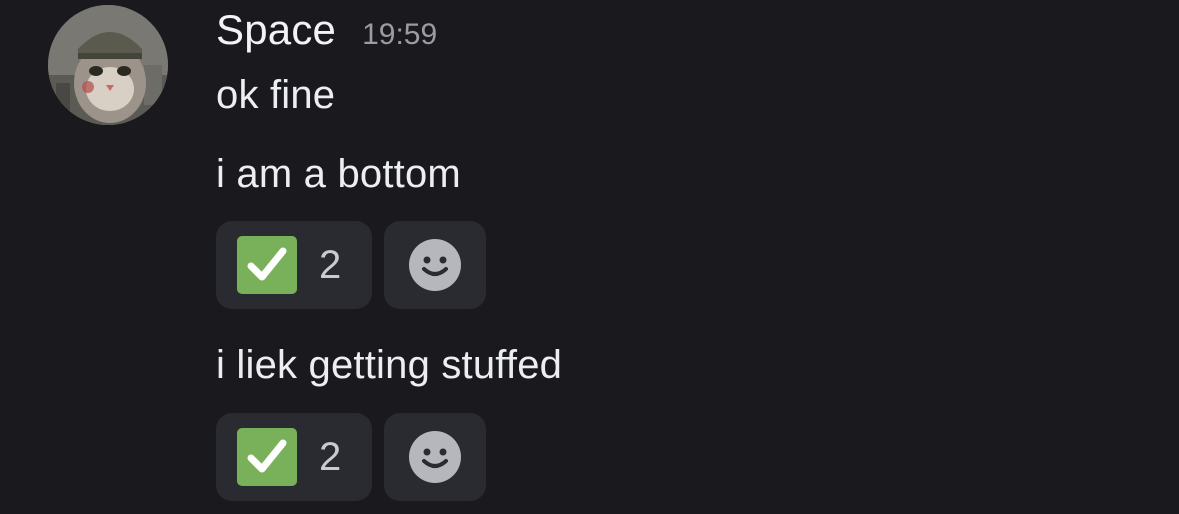 This screenshot has height=514, width=1179. What do you see at coordinates (389, 365) in the screenshot?
I see `message-text: i liek getting stuffed` at bounding box center [389, 365].